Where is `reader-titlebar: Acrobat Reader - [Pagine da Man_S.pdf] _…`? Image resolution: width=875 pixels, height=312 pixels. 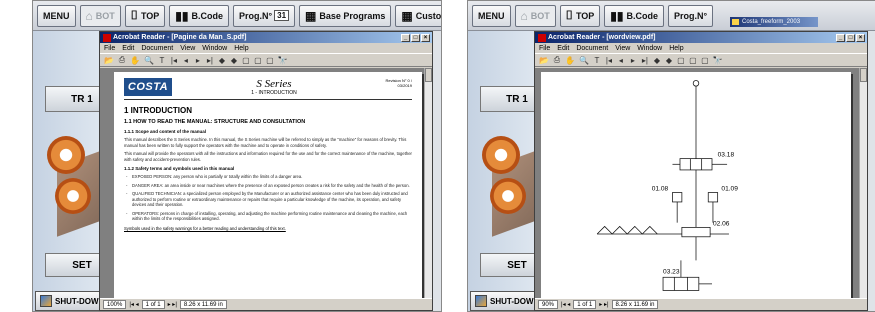
reader-titlebar: Acrobat Reader - [Pagine da Man_S.pdf] _… is located at coordinates (266, 37).